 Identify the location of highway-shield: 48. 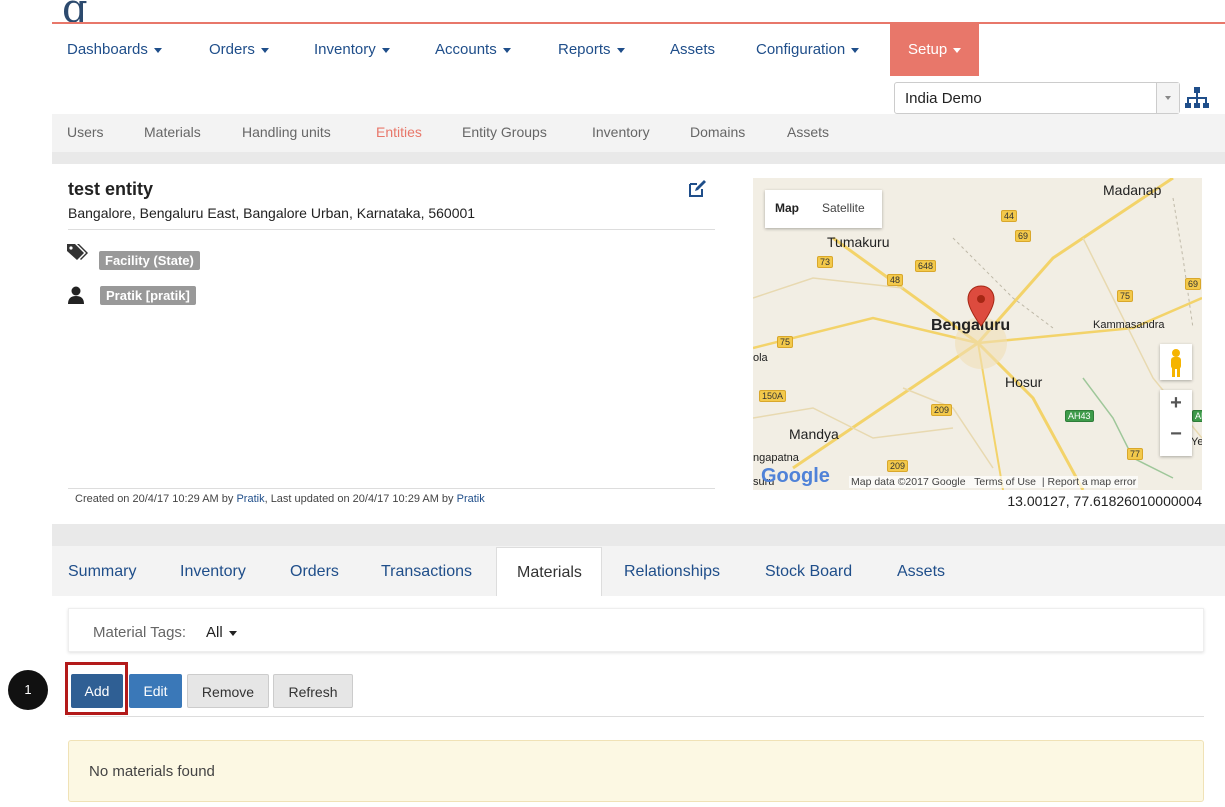
(895, 280).